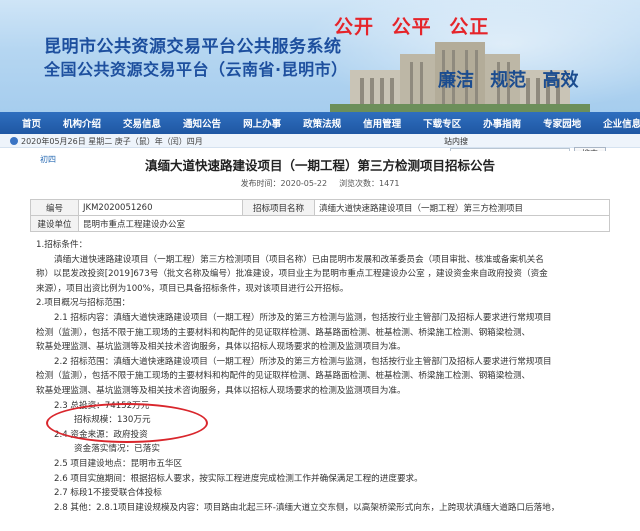 The width and height of the screenshot is (640, 531). What do you see at coordinates (108, 493) in the screenshot?
I see `body-line: 2.7 标段1不接受联合体投标` at bounding box center [108, 493].